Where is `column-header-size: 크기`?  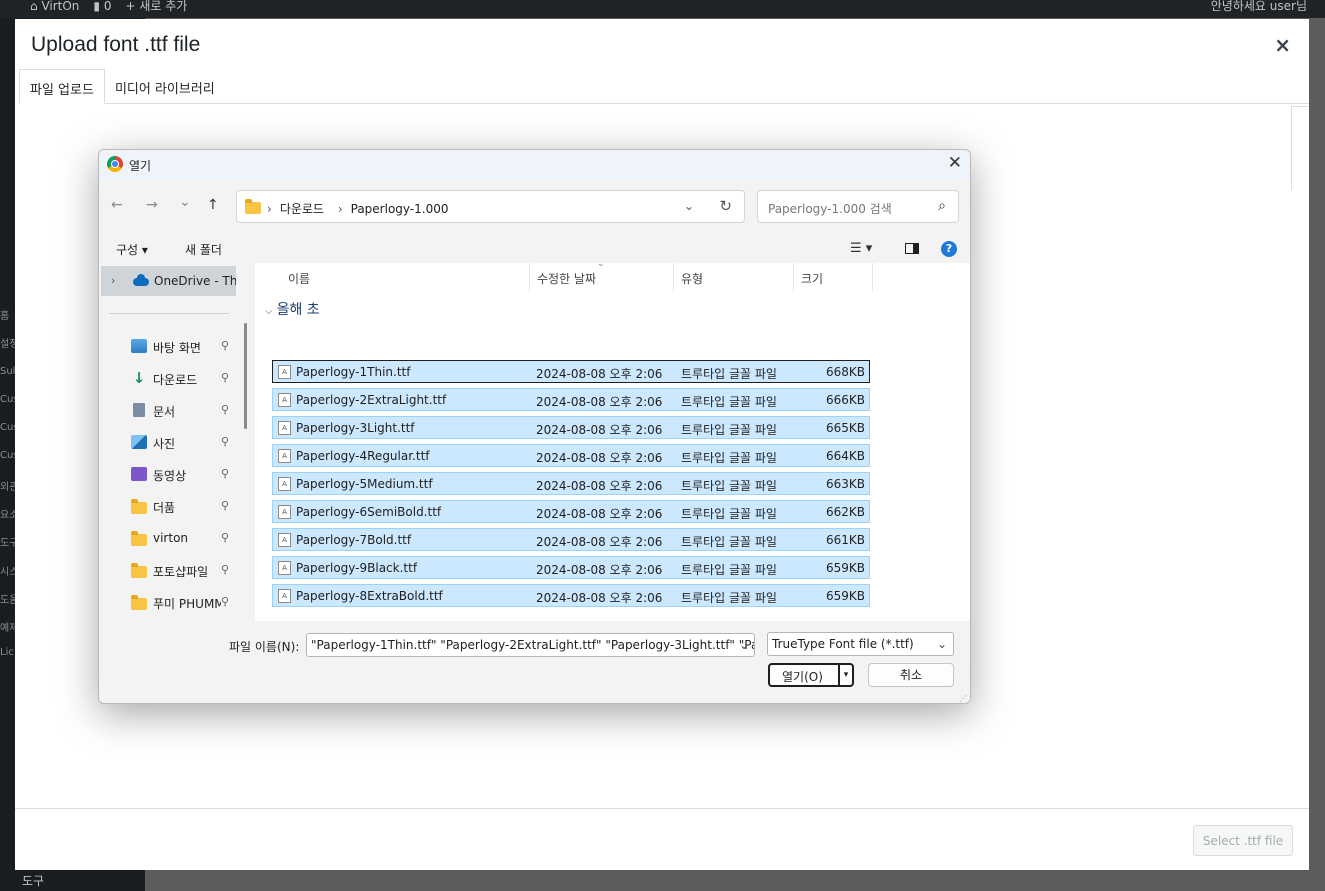 column-header-size: 크기 is located at coordinates (833, 277).